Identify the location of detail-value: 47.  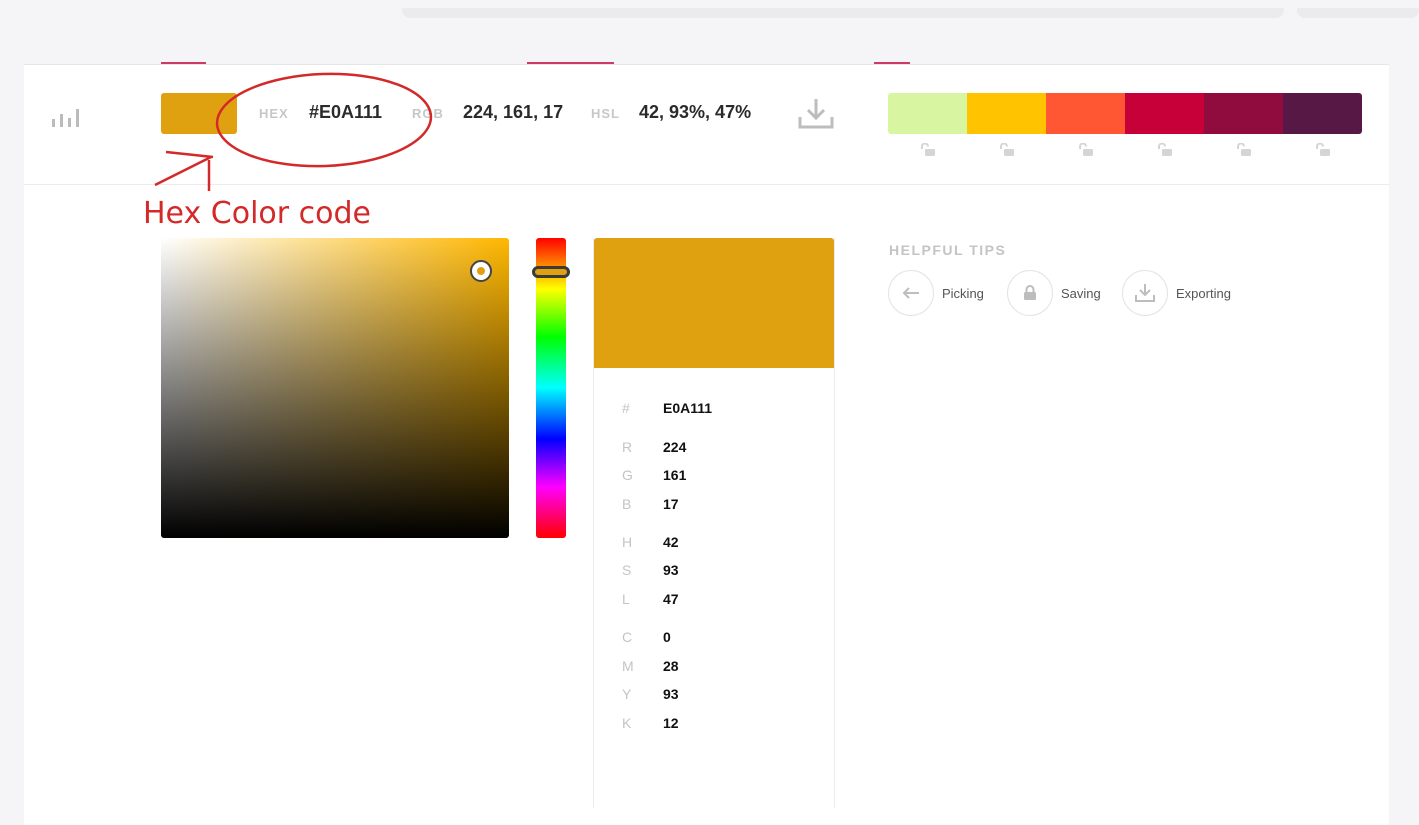
(671, 599).